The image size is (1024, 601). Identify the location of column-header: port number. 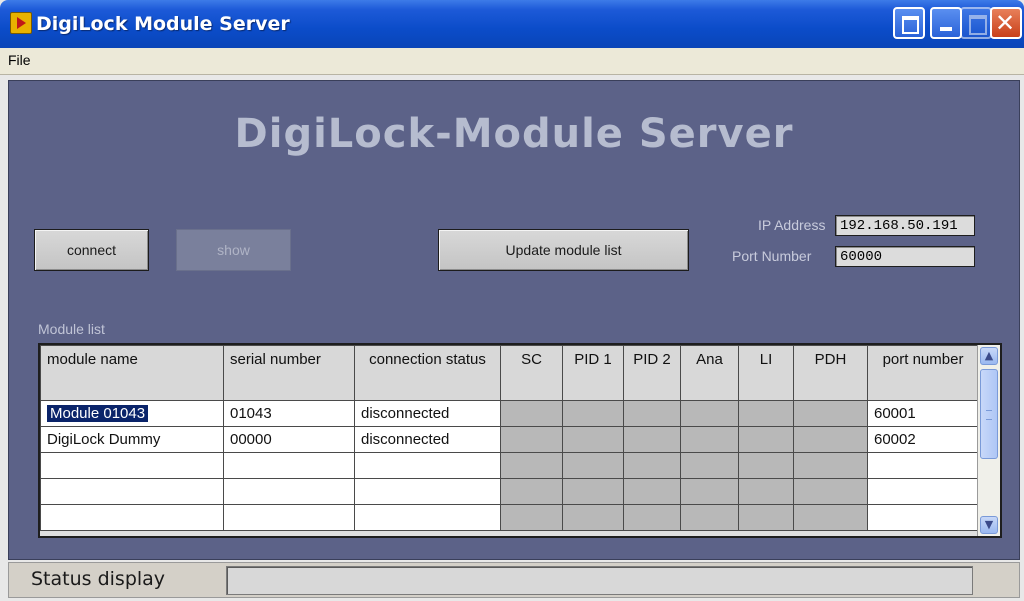
(923, 373).